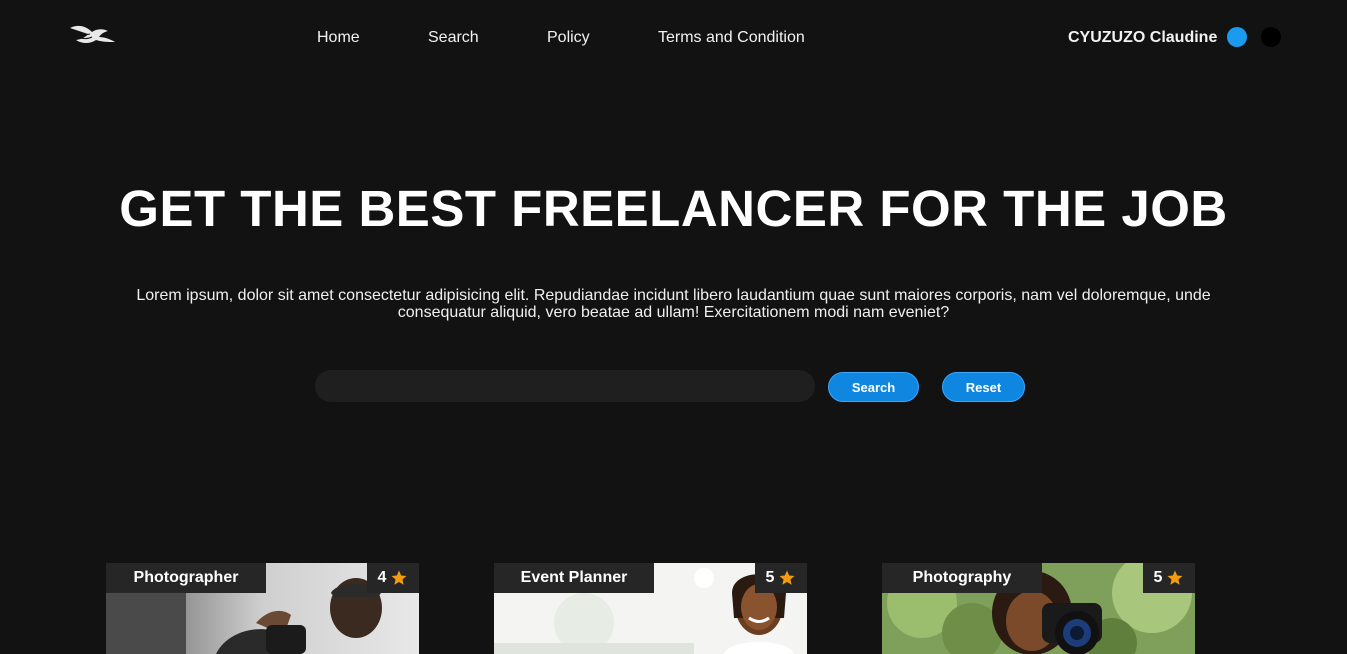 This screenshot has width=1347, height=654. I want to click on hero-title: GET THE BEST FREELANCER FOR THE JOB, so click(673, 208).